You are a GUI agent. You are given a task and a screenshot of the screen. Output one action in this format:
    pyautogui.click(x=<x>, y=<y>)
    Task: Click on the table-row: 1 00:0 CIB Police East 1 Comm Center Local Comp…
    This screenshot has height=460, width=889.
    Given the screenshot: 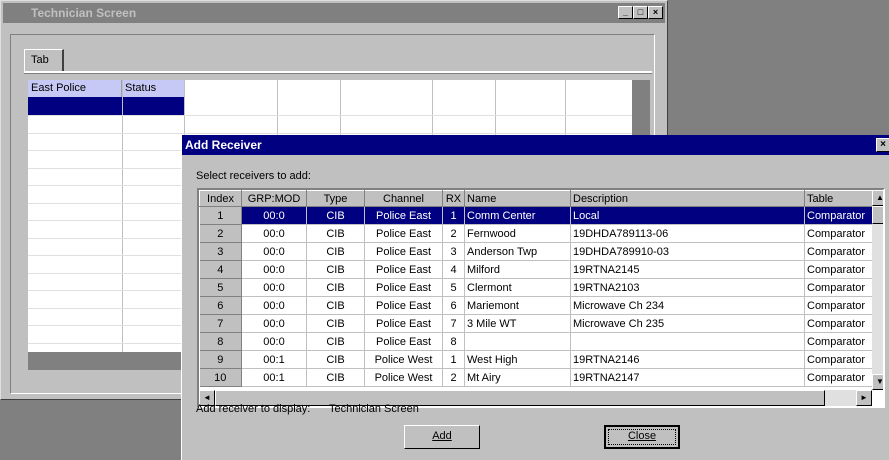 What is the action you would take?
    pyautogui.click(x=536, y=215)
    